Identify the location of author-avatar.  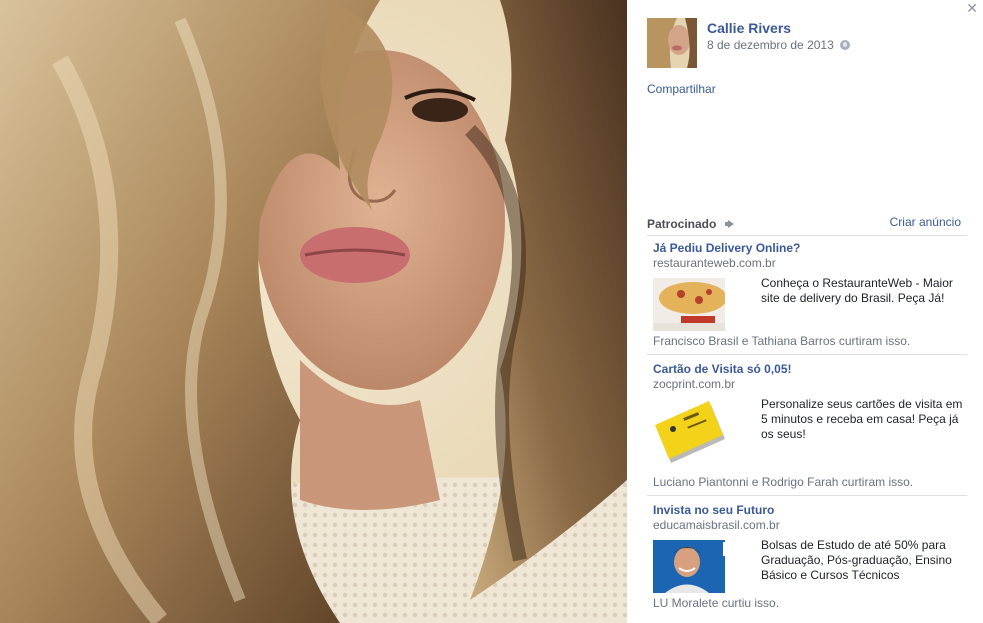
(672, 43).